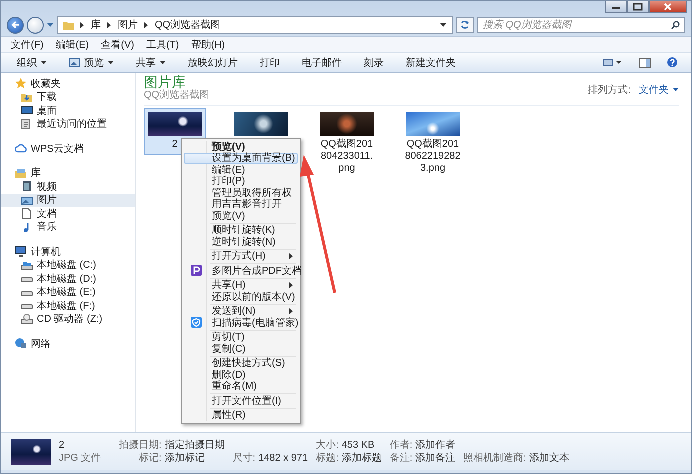 This screenshot has height=474, width=692. I want to click on menu-item: 删除(D), so click(241, 374).